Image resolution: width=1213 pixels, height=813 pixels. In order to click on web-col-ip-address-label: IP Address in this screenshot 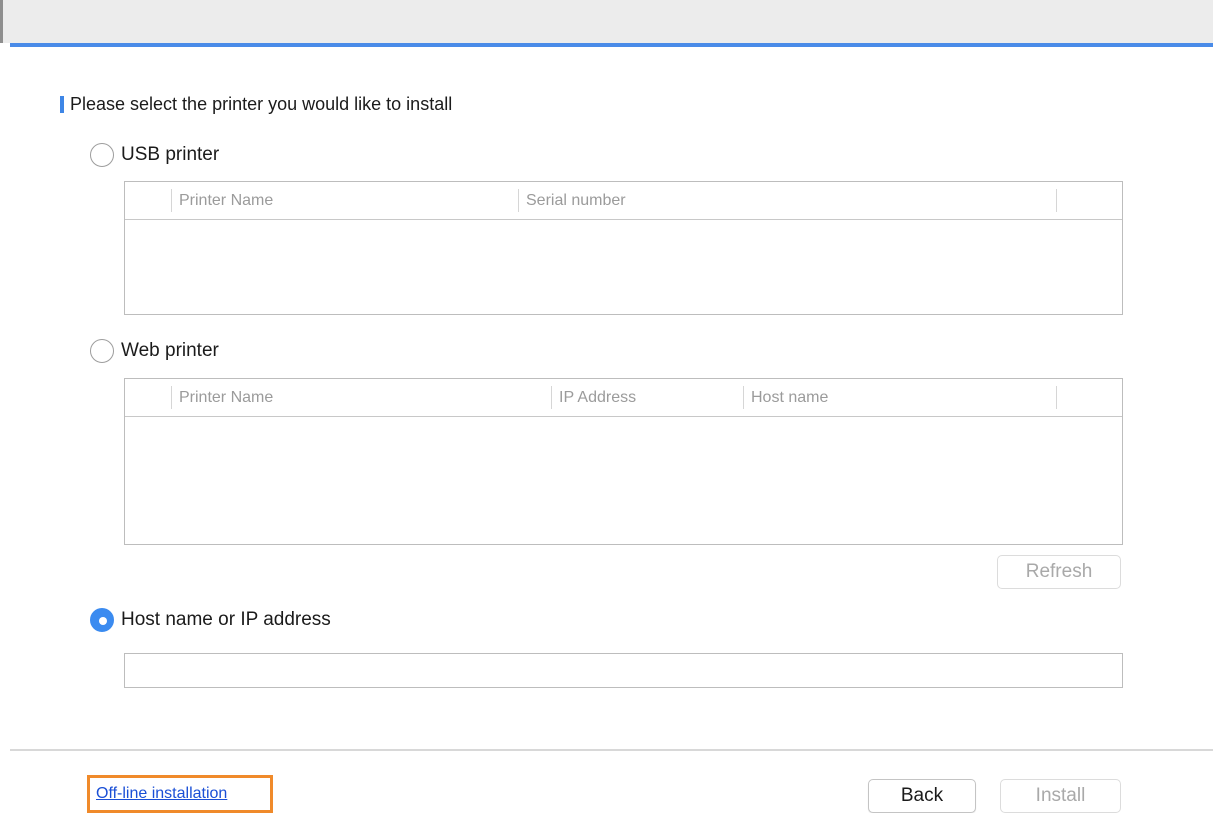, I will do `click(598, 397)`.